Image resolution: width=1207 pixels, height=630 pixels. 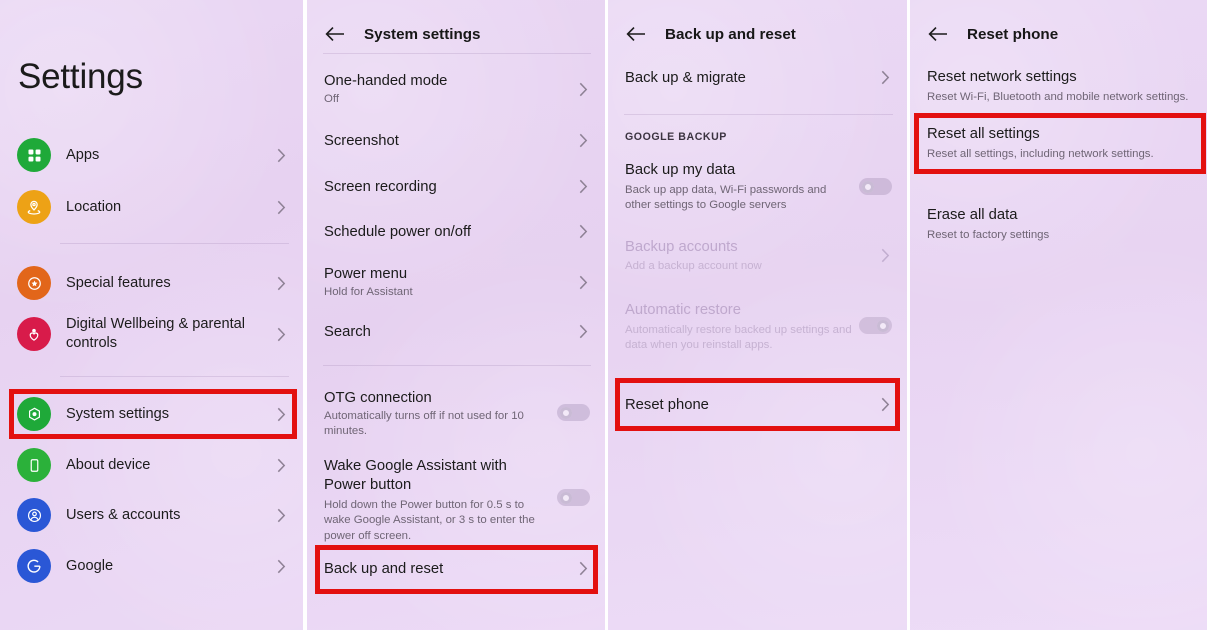 I want to click on list-item-screen-recording: Screen recording, so click(x=456, y=189).